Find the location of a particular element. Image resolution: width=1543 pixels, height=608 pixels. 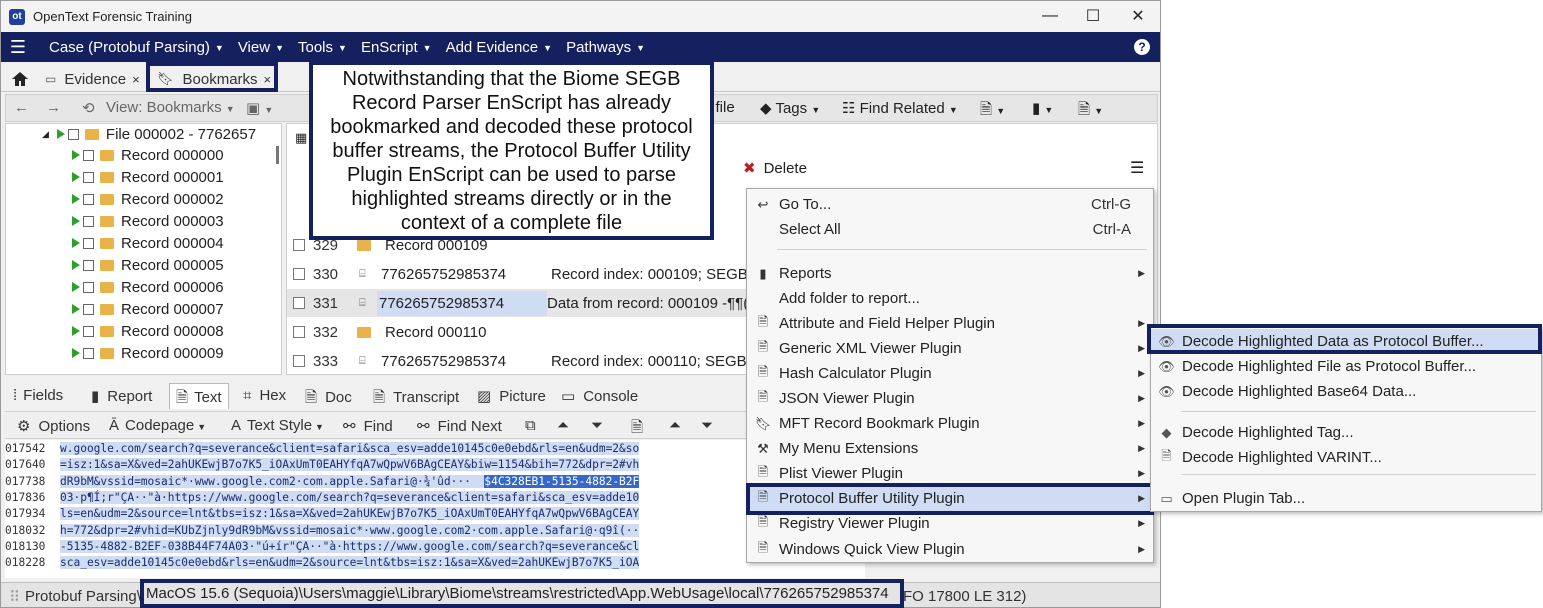

find-next-button: ⚯ Find Next is located at coordinates (459, 426).